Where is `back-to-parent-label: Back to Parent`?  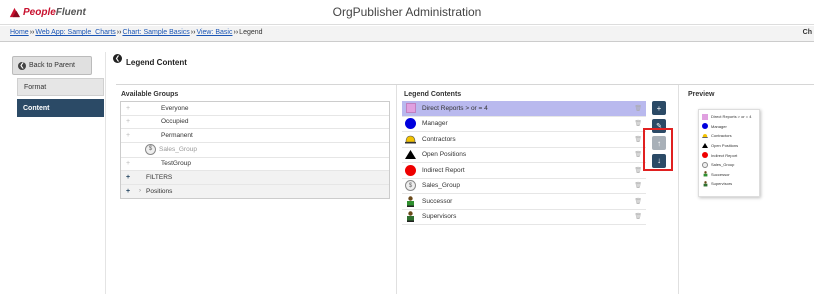
back-to-parent-label: Back to Parent is located at coordinates (52, 65).